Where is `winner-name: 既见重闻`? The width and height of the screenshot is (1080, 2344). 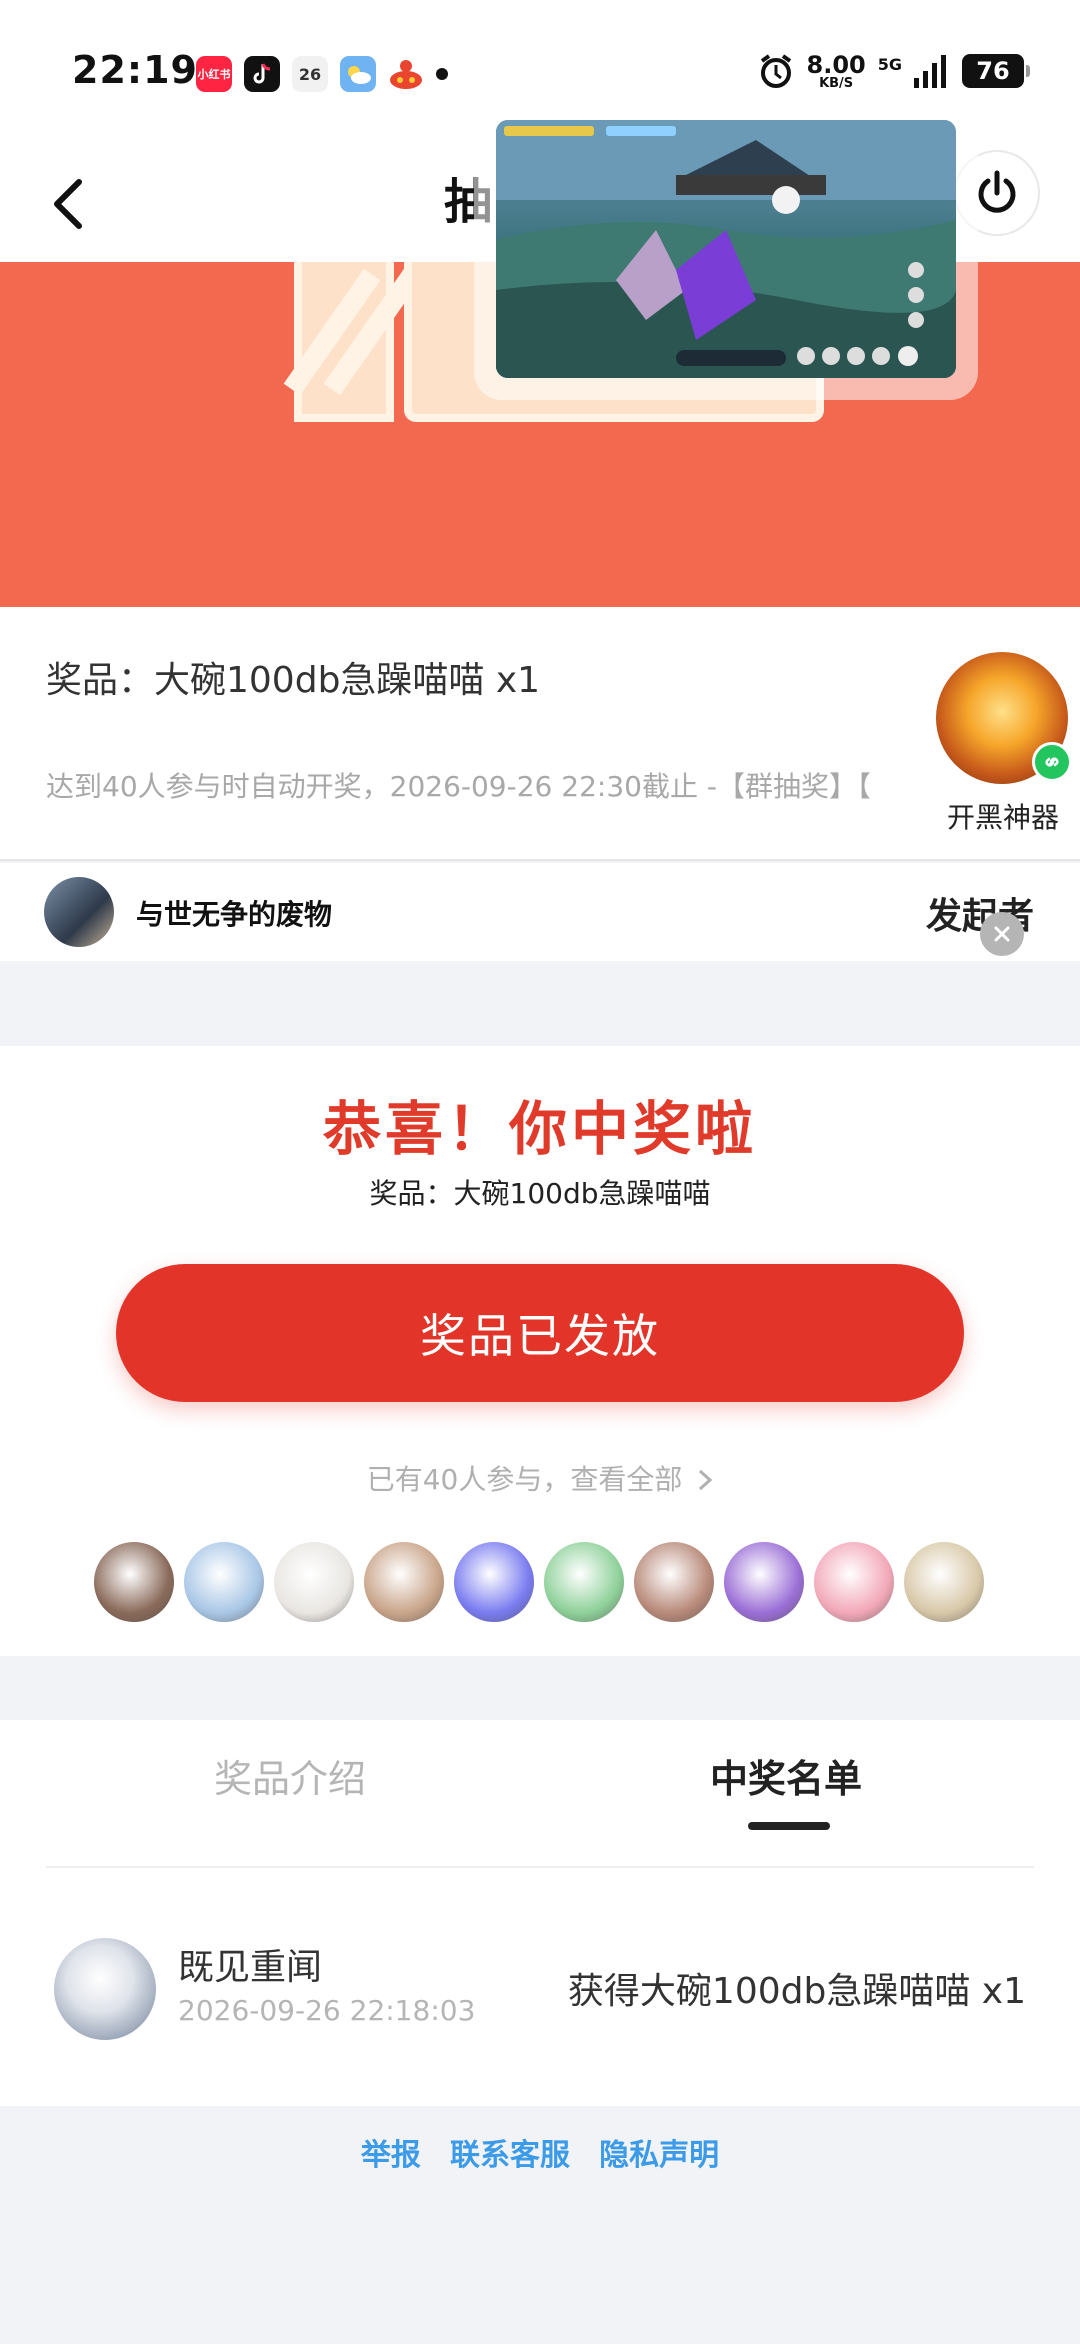 winner-name: 既见重闻 is located at coordinates (250, 1967).